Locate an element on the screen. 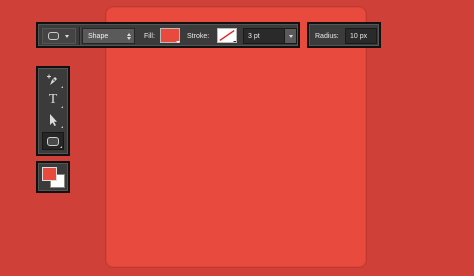  type-tool-button: T is located at coordinates (53, 100).